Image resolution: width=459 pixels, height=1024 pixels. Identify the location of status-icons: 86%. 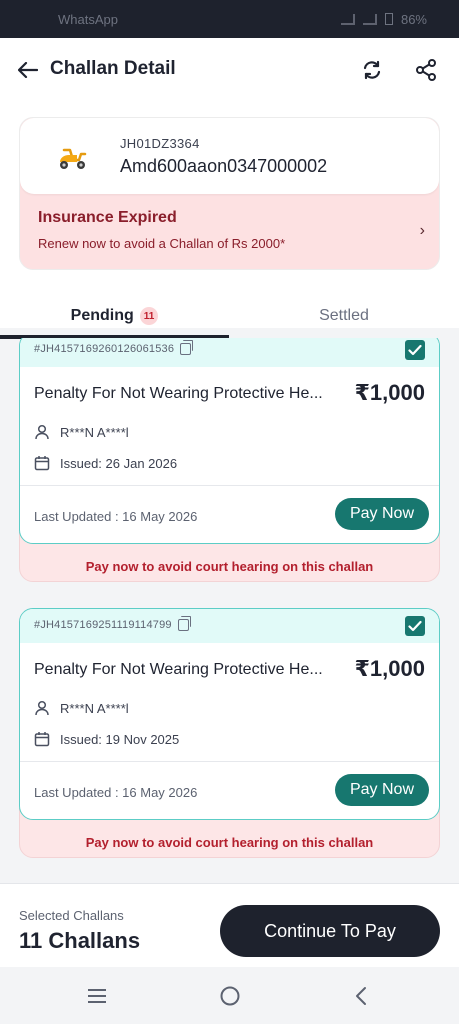
(383, 19).